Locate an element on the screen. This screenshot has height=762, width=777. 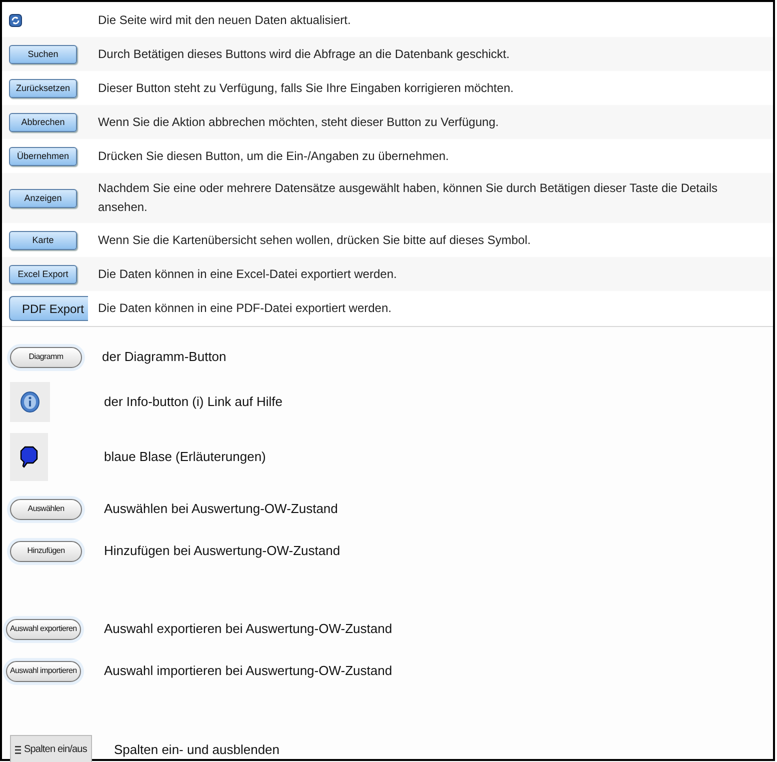
description-text: Auswahl exportieren bei Auswertung-OW-Zustand is located at coordinates (247, 629).